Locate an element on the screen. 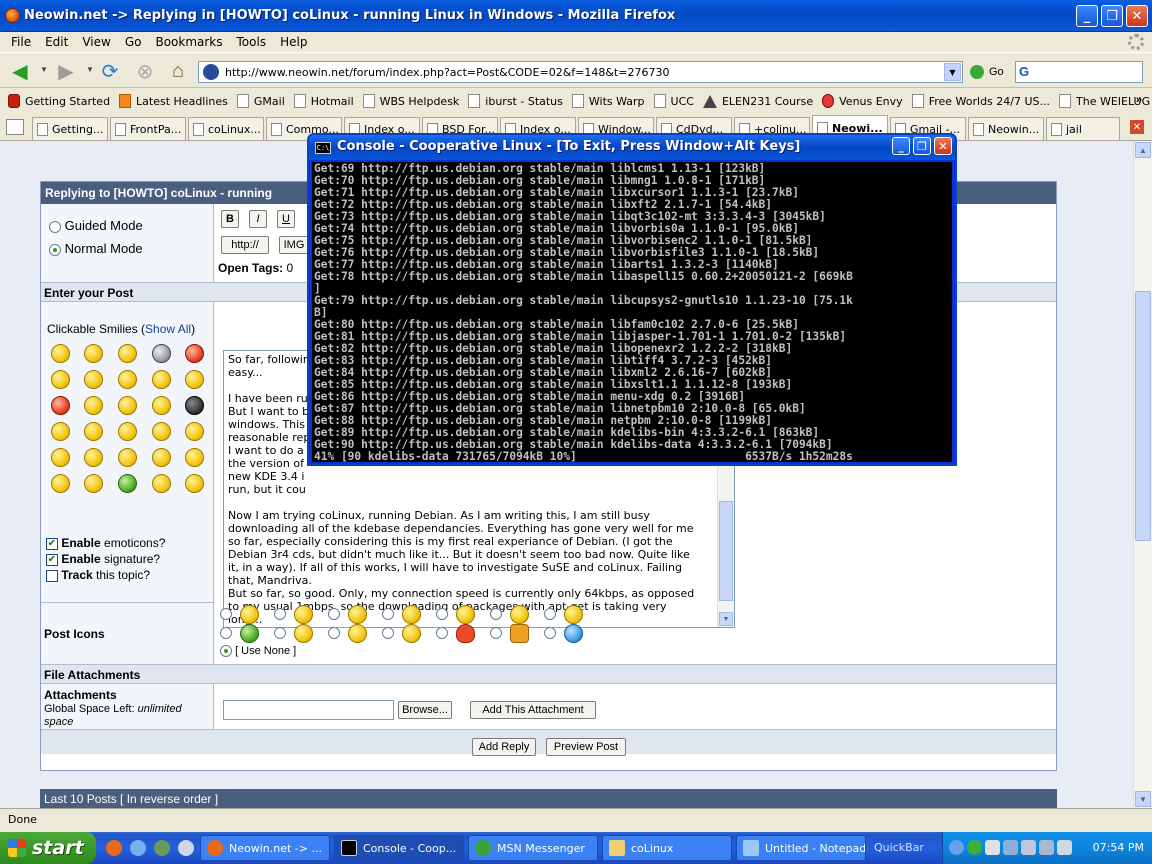 The image size is (1152, 864). home-icon: ⌂ is located at coordinates (178, 71).